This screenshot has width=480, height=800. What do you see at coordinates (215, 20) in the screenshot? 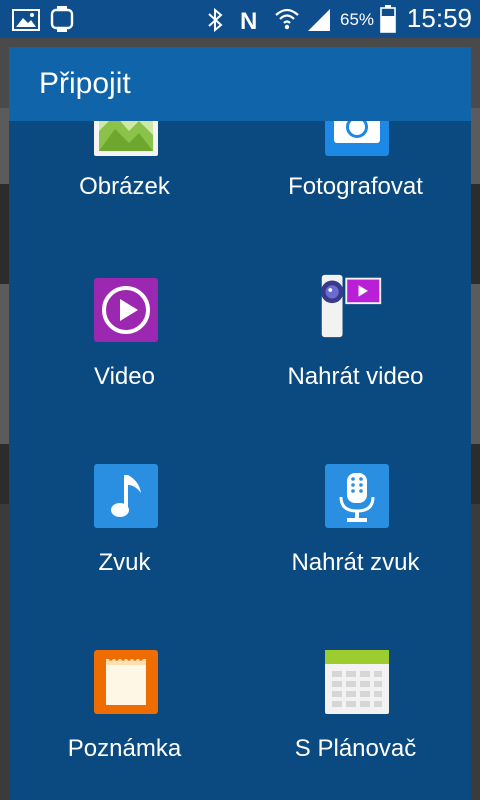
I see `bluetooth-icon` at bounding box center [215, 20].